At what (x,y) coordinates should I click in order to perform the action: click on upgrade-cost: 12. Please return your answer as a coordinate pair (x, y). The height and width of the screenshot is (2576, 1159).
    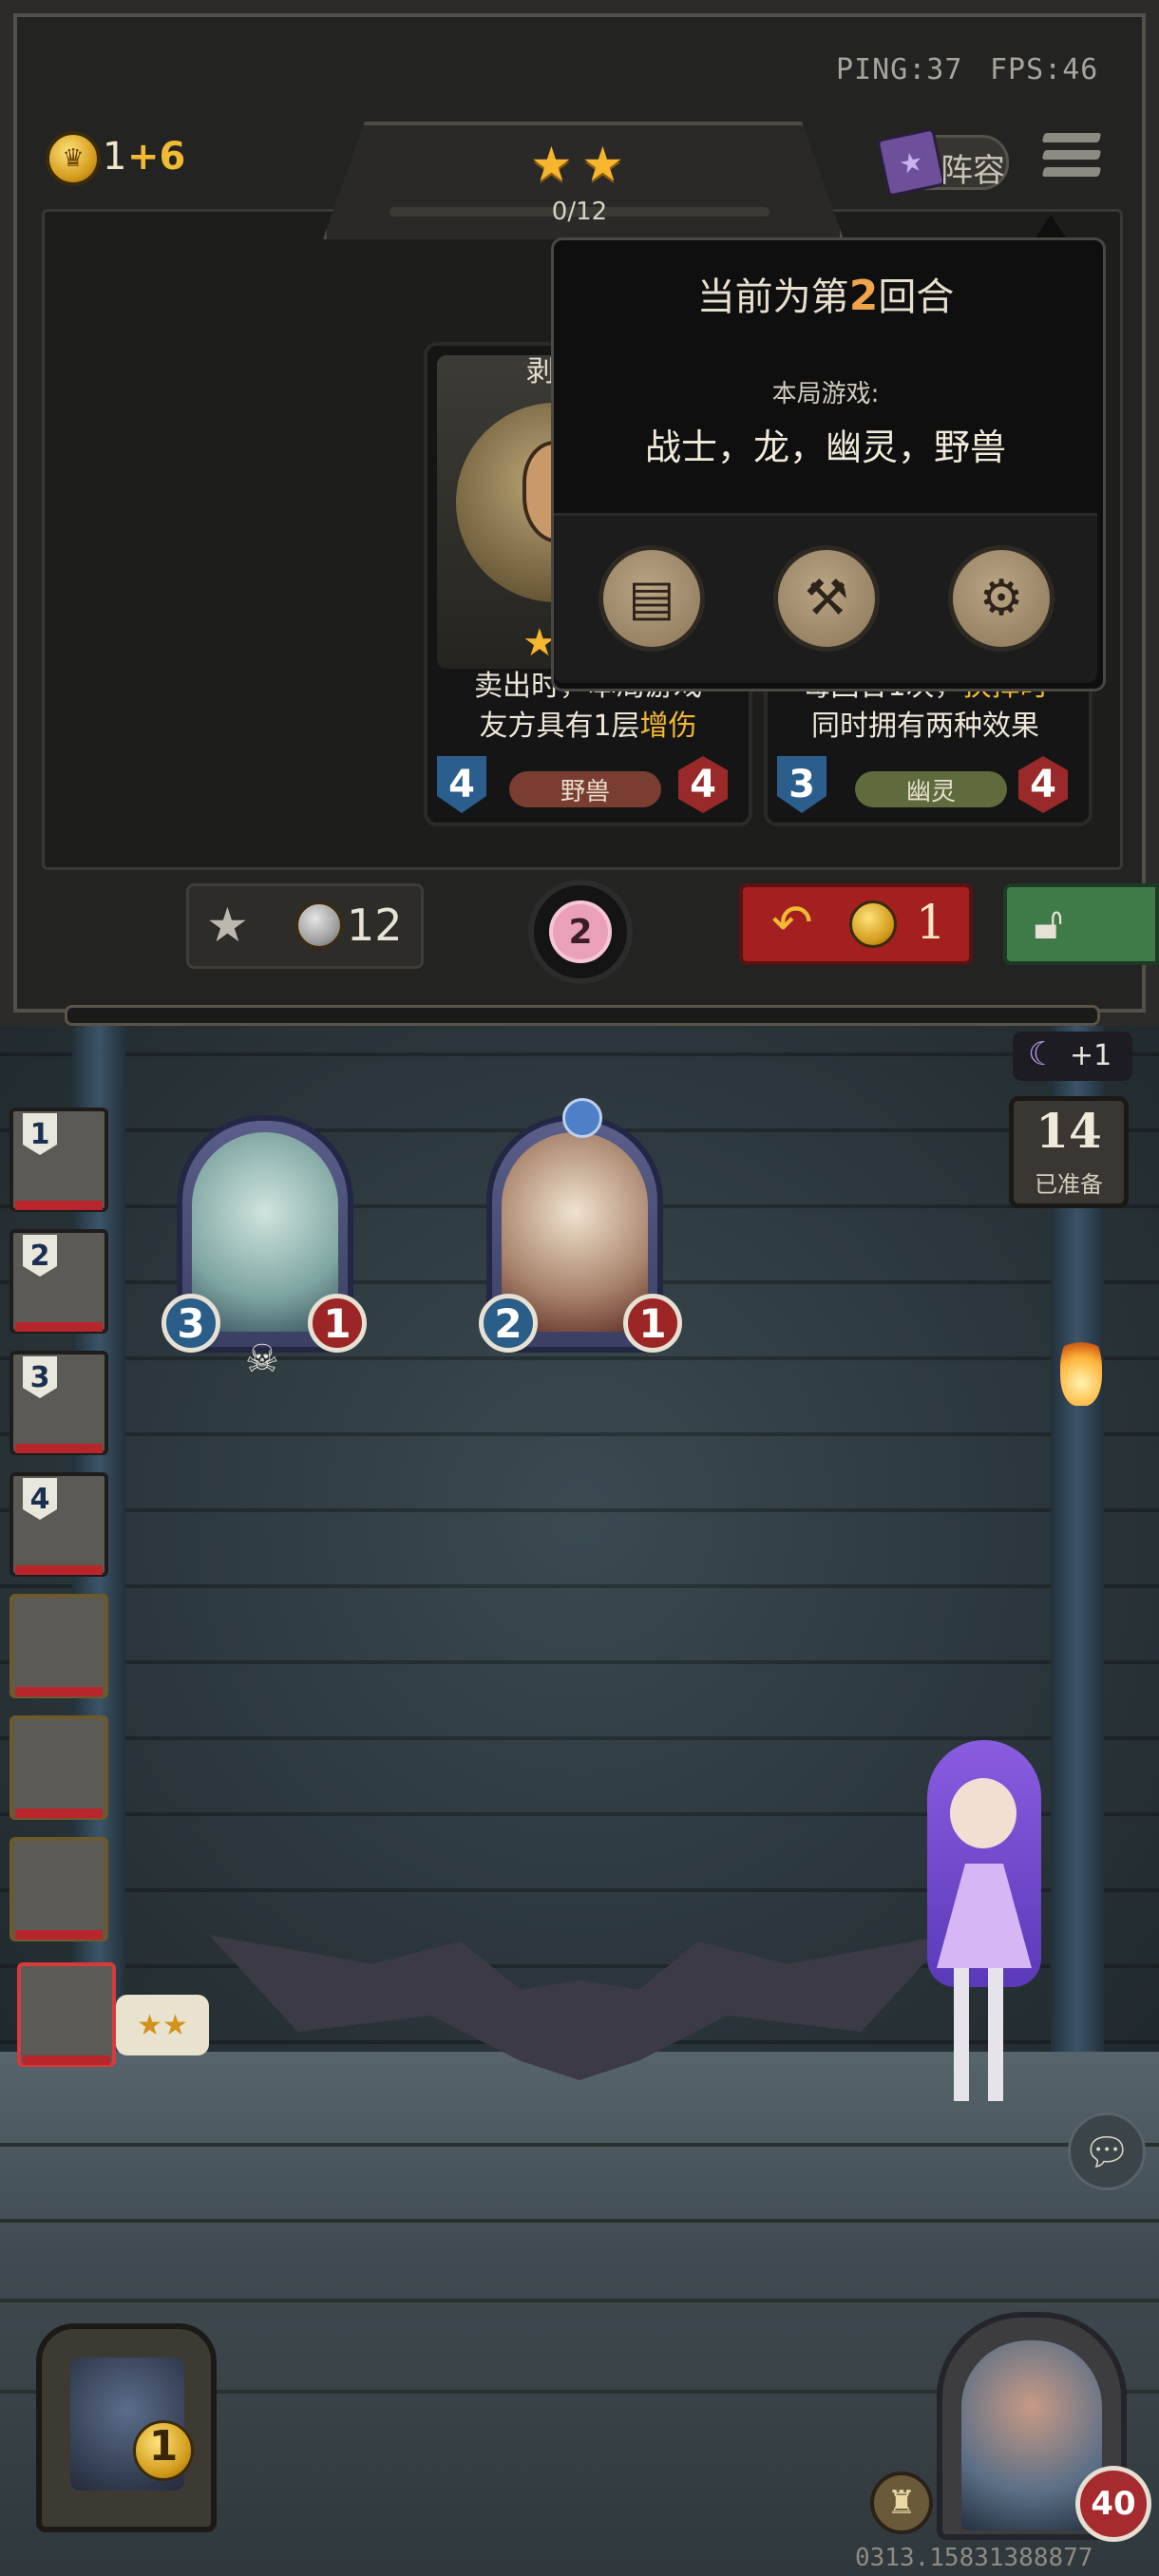
    Looking at the image, I should click on (375, 925).